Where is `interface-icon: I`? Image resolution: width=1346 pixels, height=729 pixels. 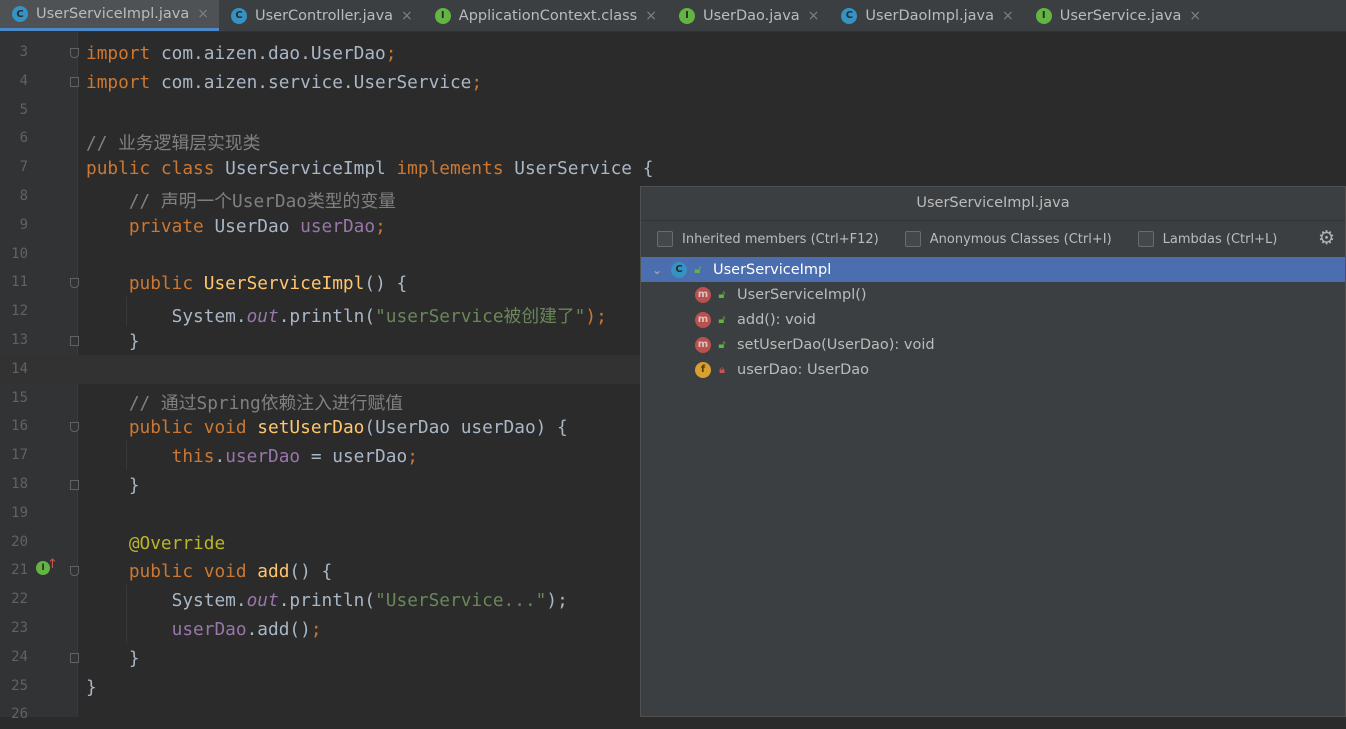 interface-icon: I is located at coordinates (1043, 15).